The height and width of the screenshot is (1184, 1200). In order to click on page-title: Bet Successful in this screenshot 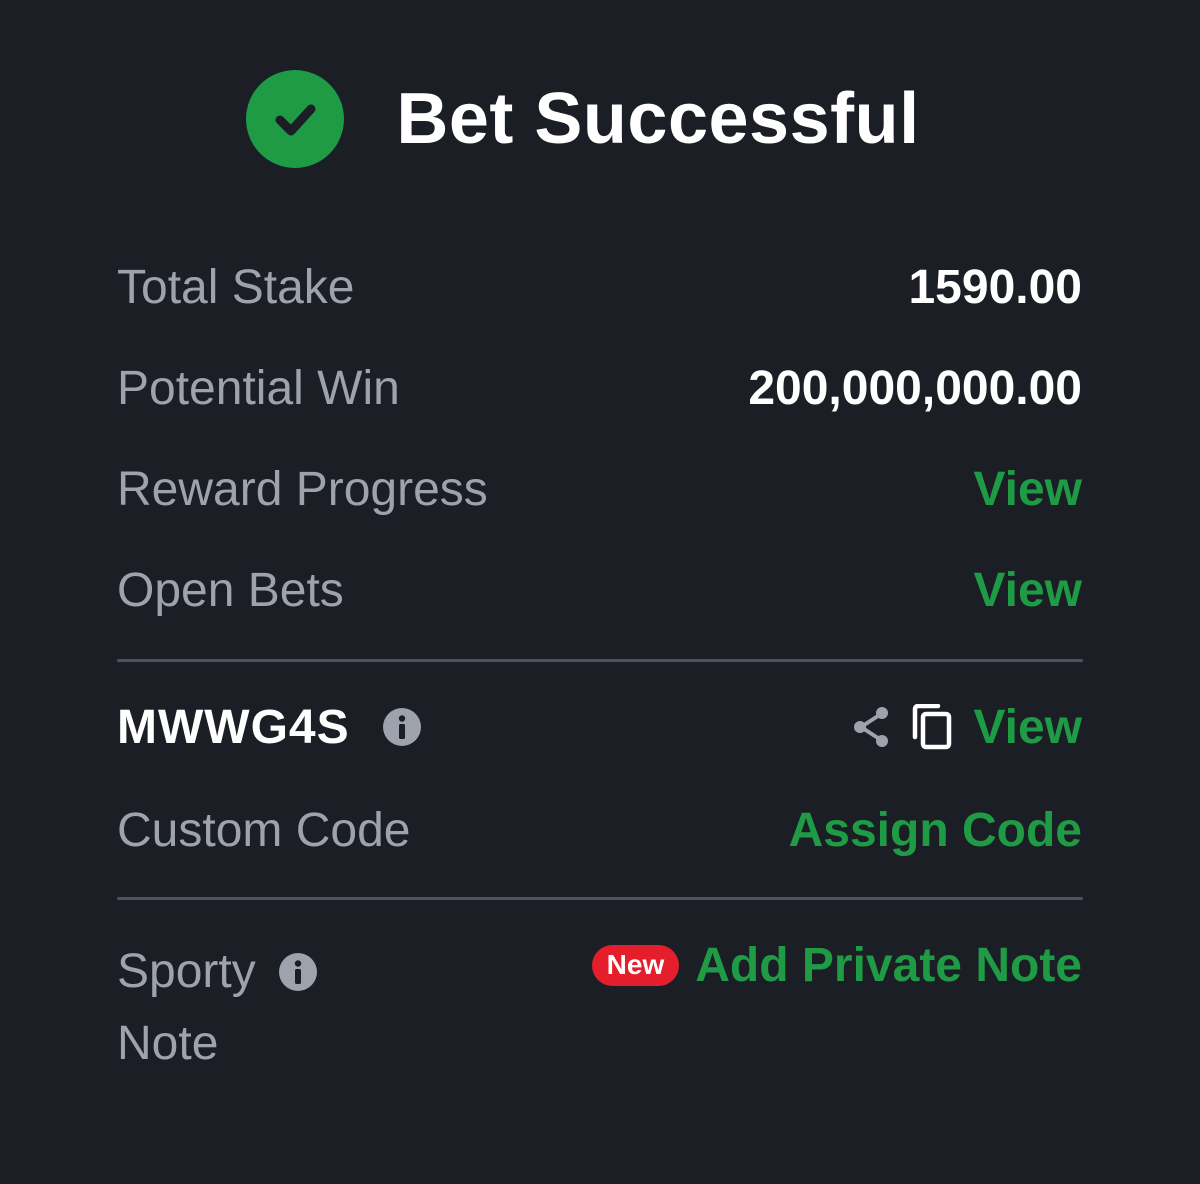, I will do `click(658, 119)`.